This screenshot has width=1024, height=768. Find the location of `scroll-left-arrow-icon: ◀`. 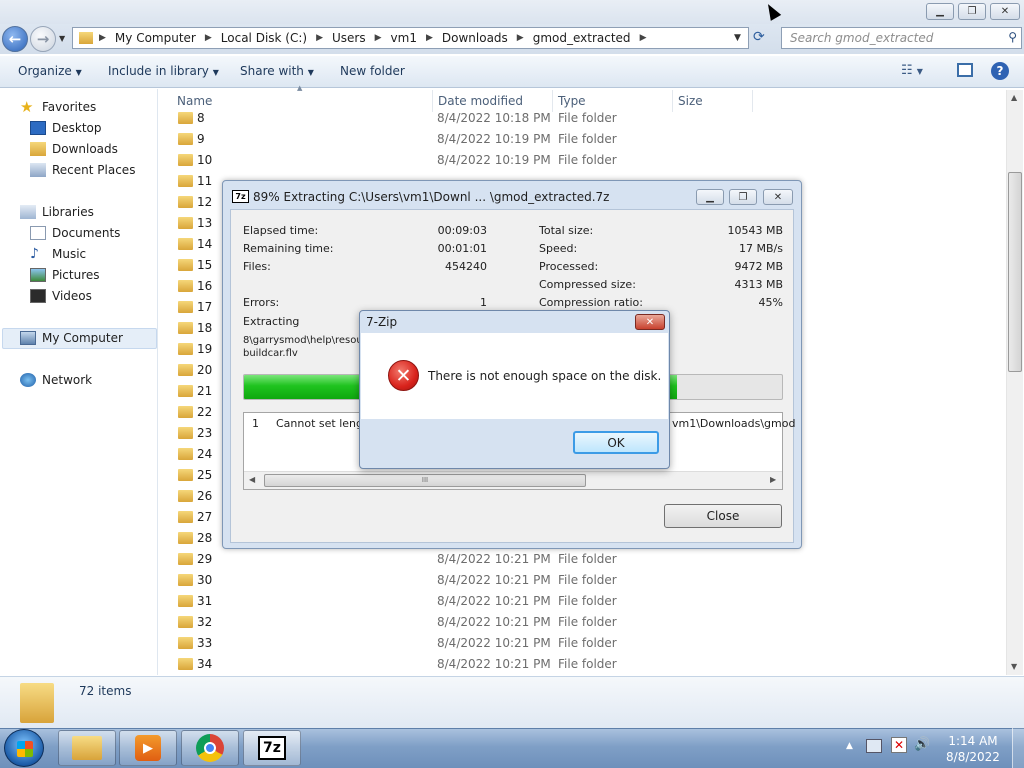

scroll-left-arrow-icon: ◀ is located at coordinates (252, 479).